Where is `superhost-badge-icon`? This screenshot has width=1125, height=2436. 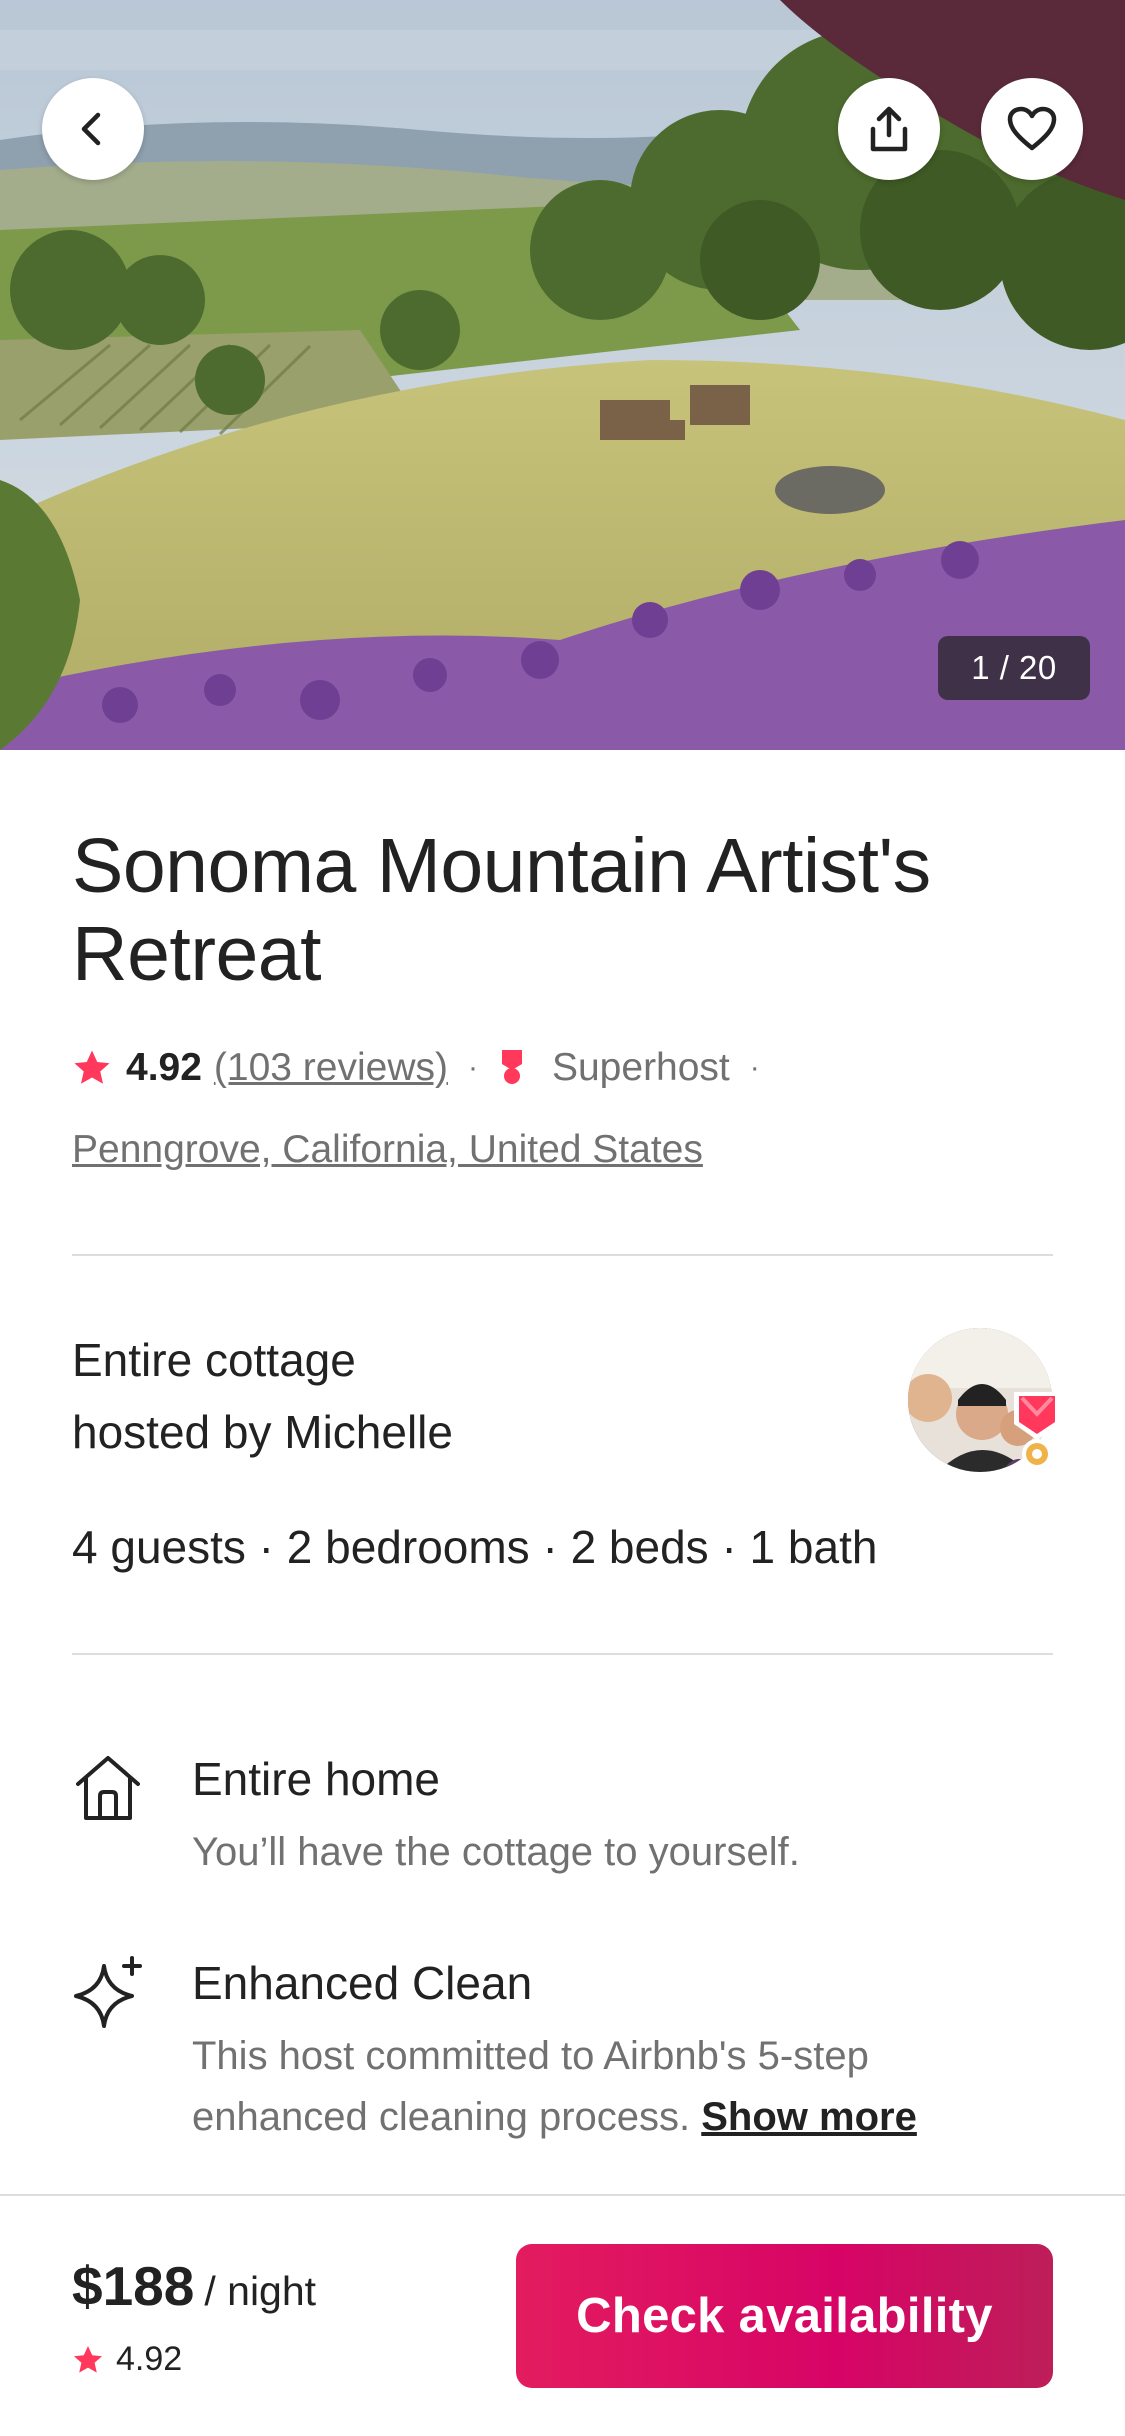 superhost-badge-icon is located at coordinates (1037, 1430).